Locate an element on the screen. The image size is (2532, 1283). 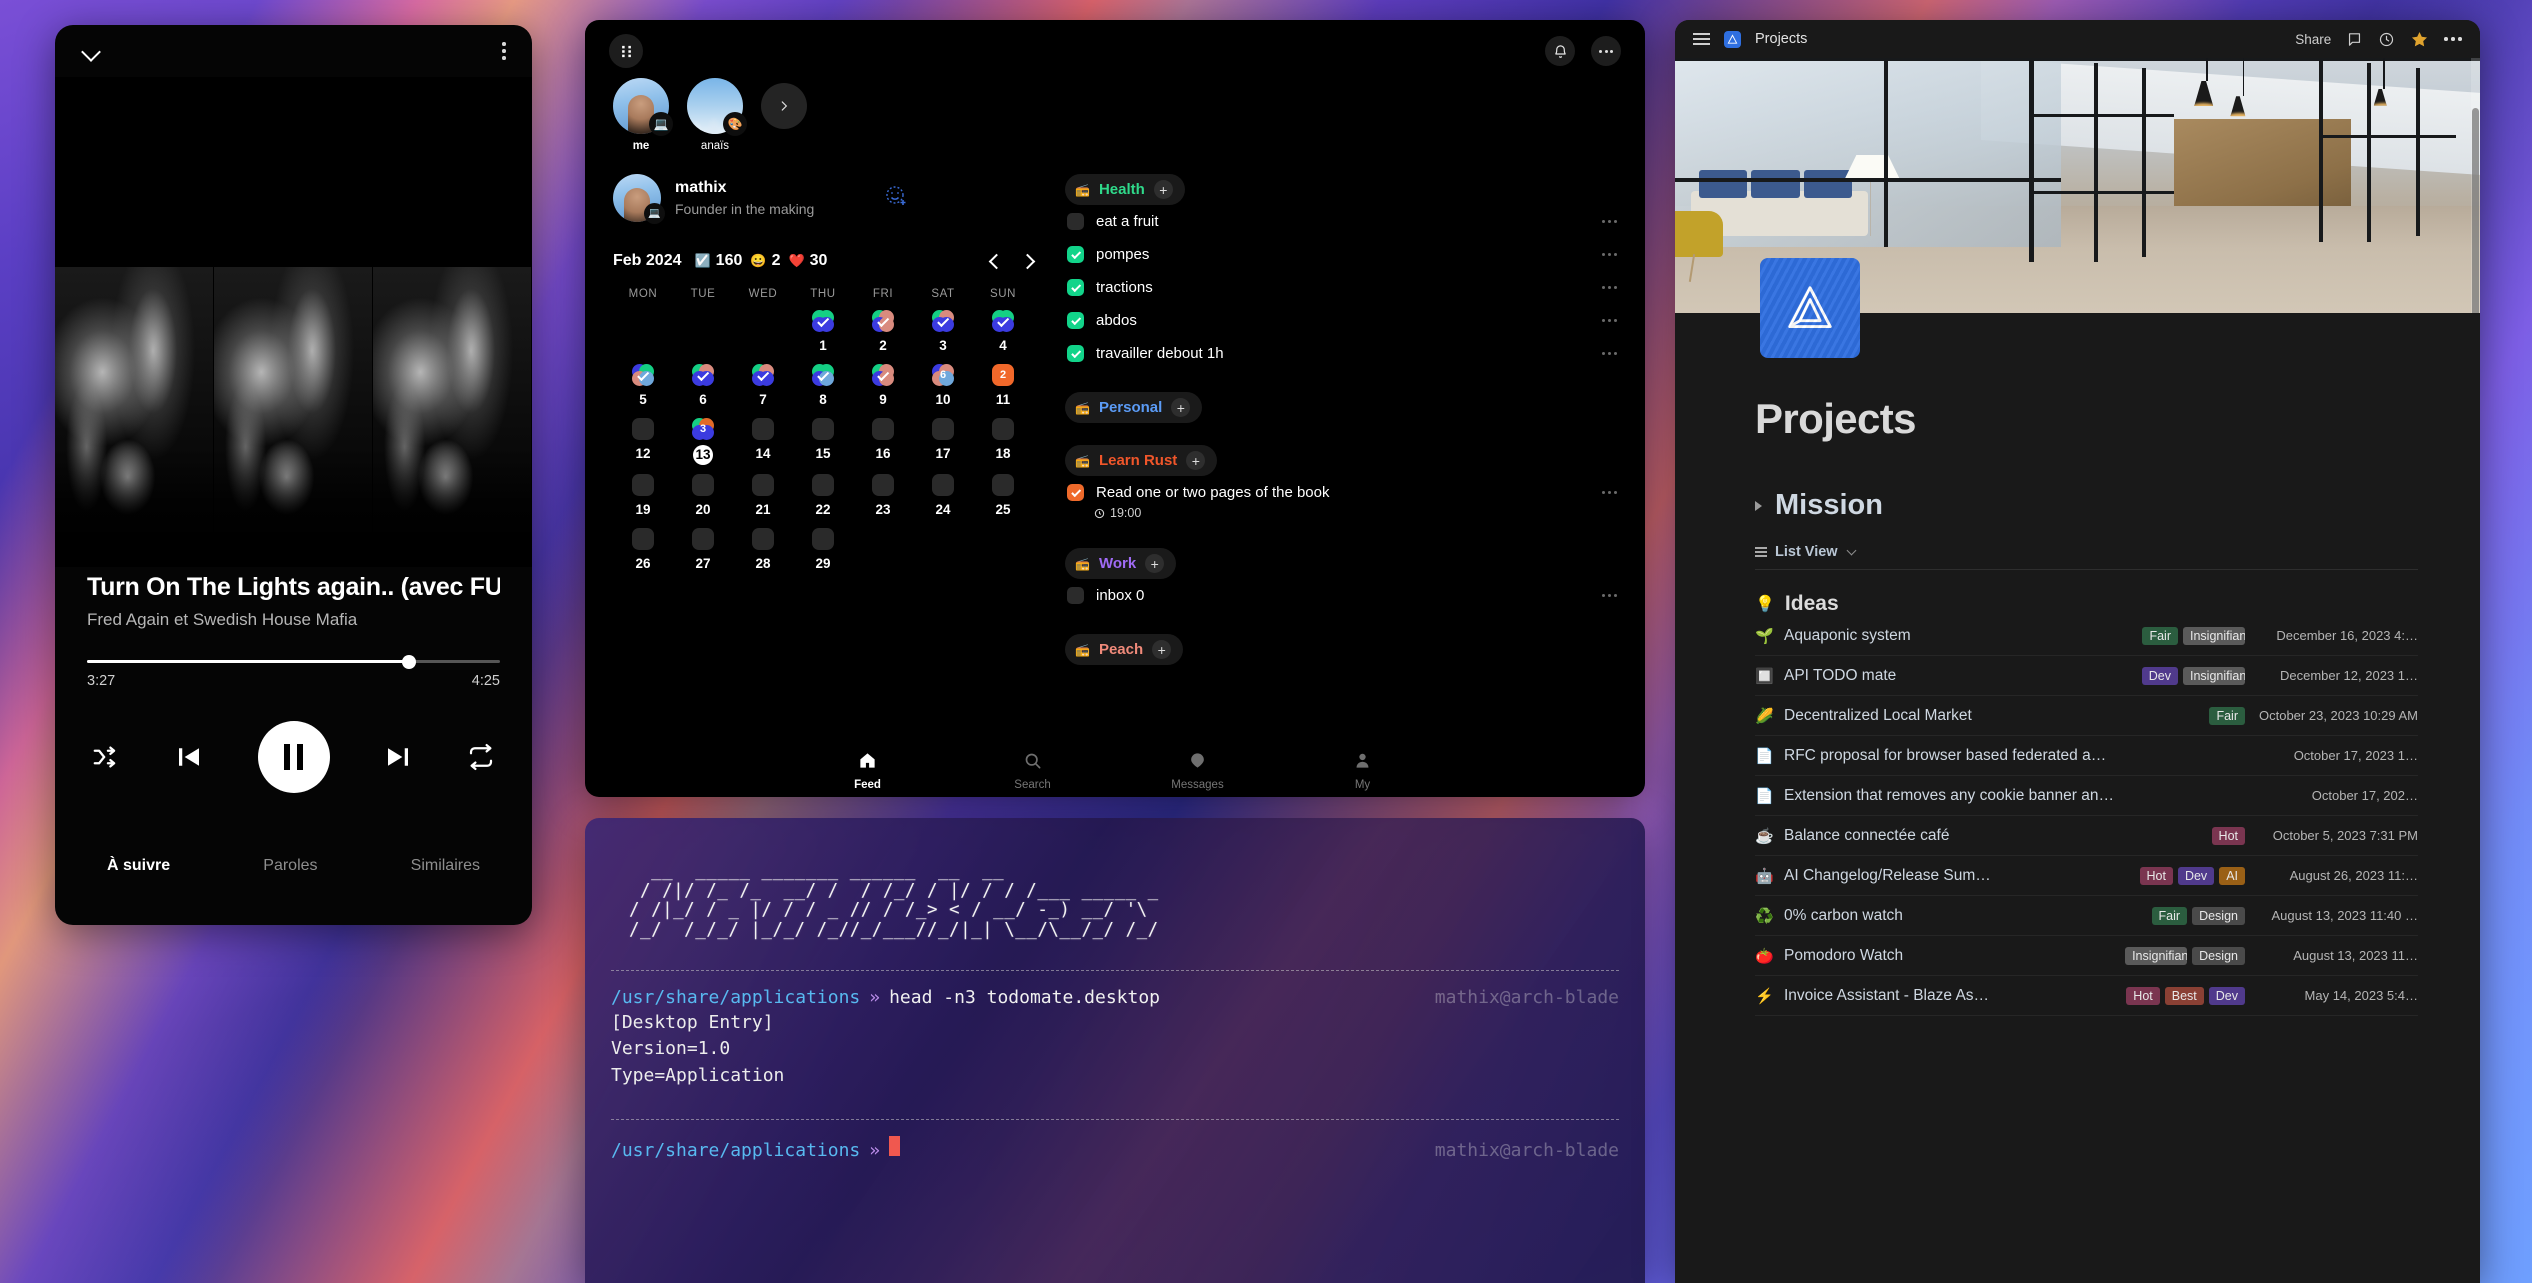
seek-slider is located at coordinates (293, 661).